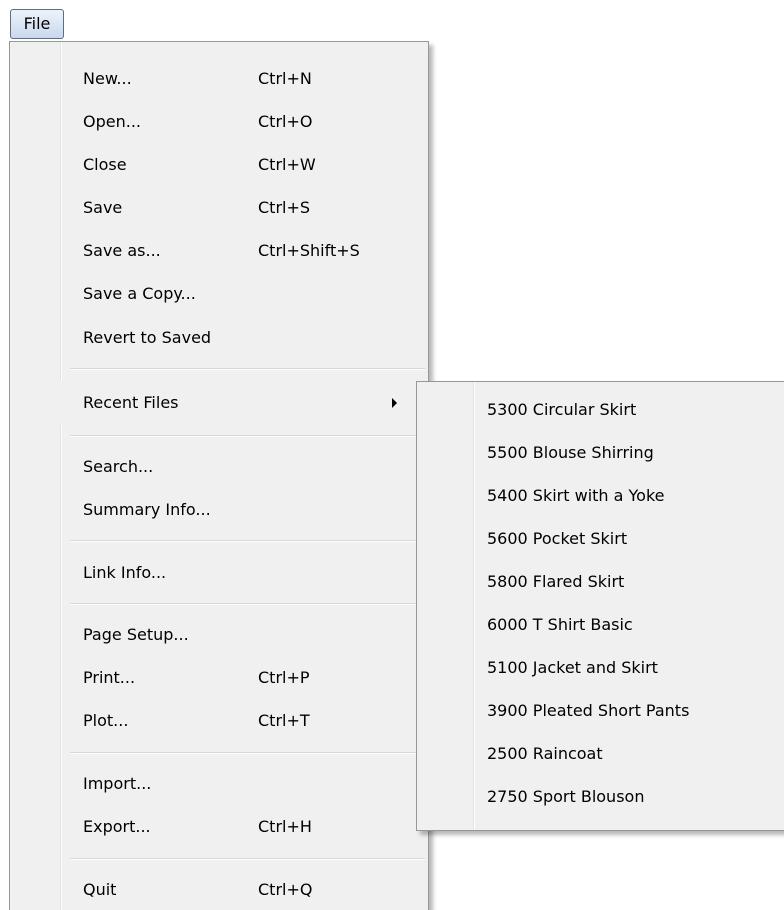 This screenshot has height=910, width=784. Describe the element at coordinates (37, 24) in the screenshot. I see `menu-file: File` at that location.